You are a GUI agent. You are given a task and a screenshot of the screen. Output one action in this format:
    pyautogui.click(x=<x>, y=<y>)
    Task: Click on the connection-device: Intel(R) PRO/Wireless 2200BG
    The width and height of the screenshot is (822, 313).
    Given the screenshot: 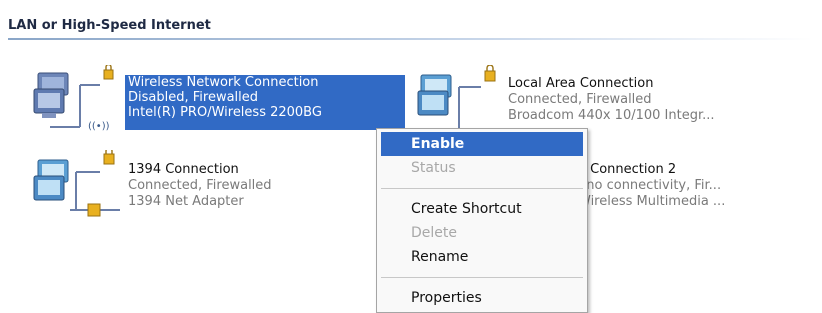 What is the action you would take?
    pyautogui.click(x=225, y=112)
    